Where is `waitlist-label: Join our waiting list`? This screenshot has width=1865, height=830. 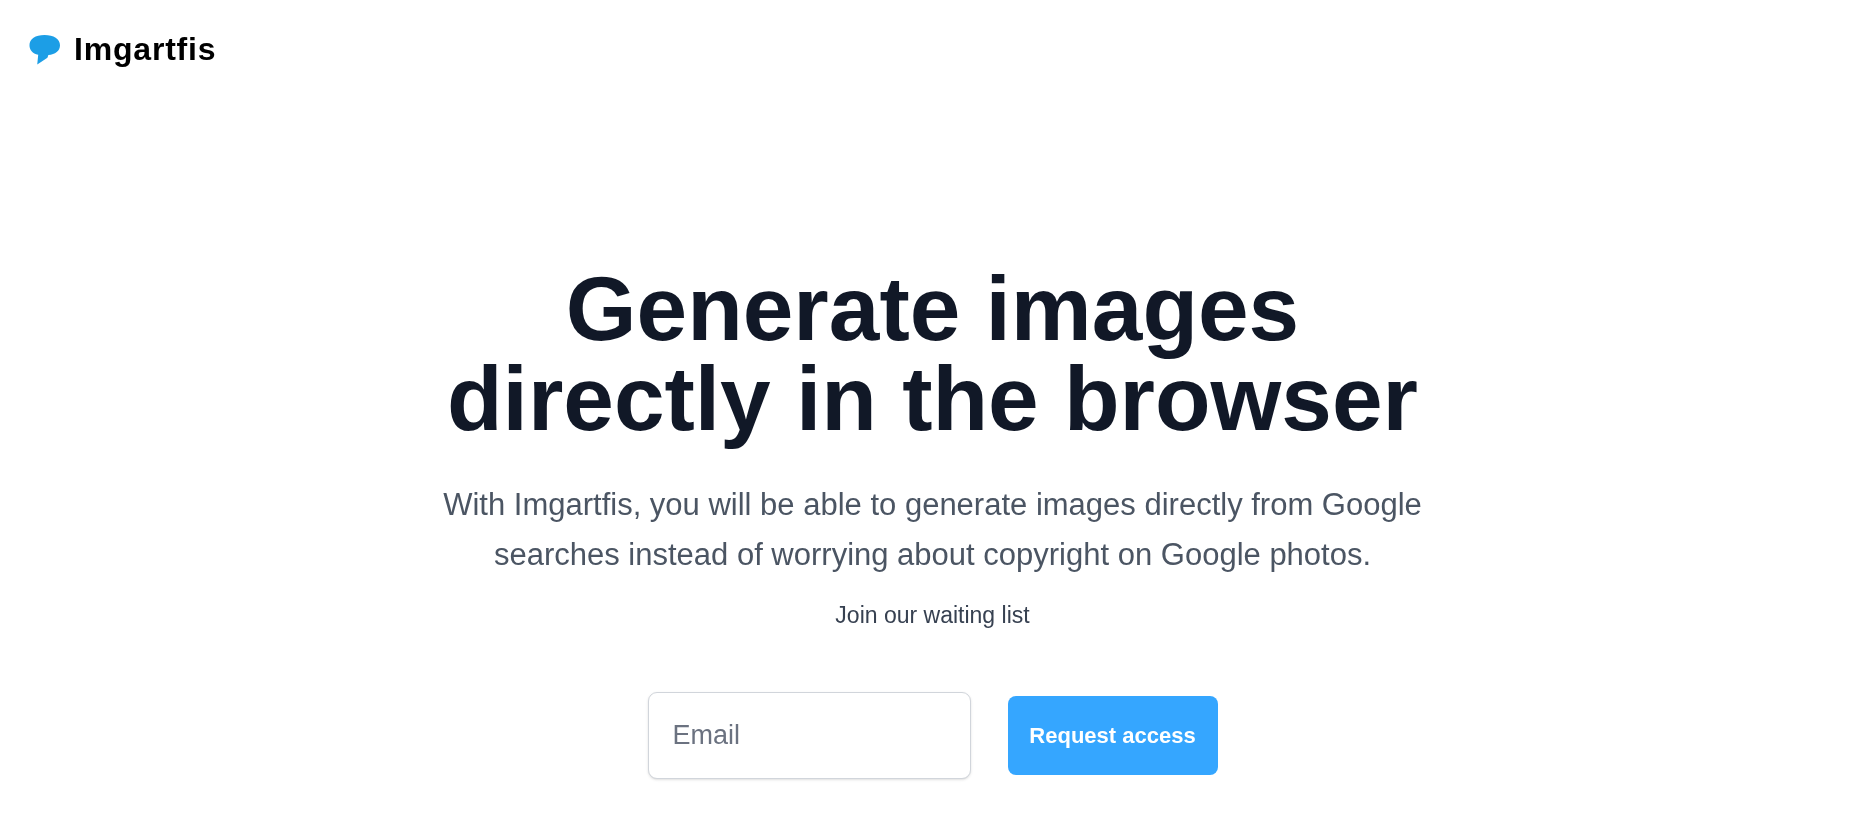 waitlist-label: Join our waiting list is located at coordinates (932, 615).